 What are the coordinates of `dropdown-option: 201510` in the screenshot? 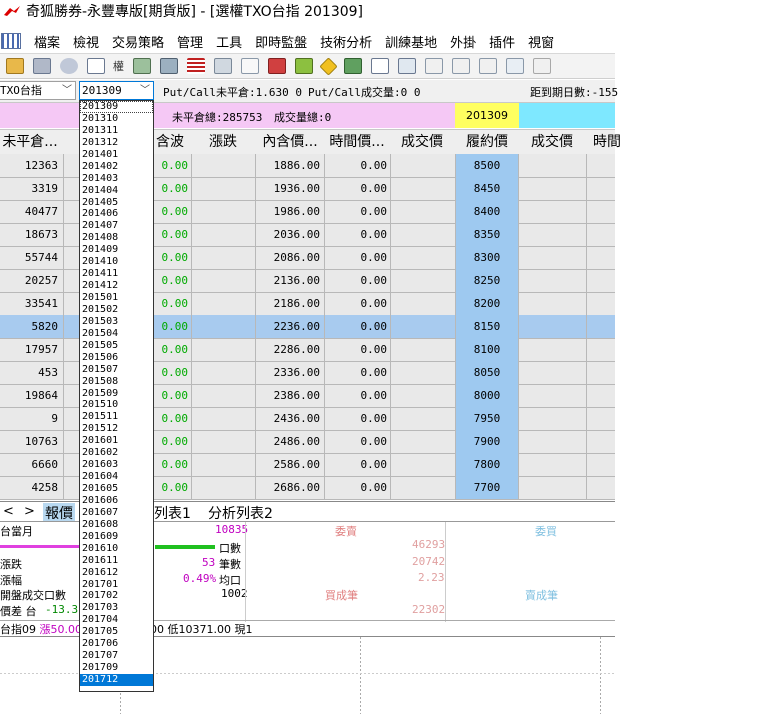 It's located at (116, 405).